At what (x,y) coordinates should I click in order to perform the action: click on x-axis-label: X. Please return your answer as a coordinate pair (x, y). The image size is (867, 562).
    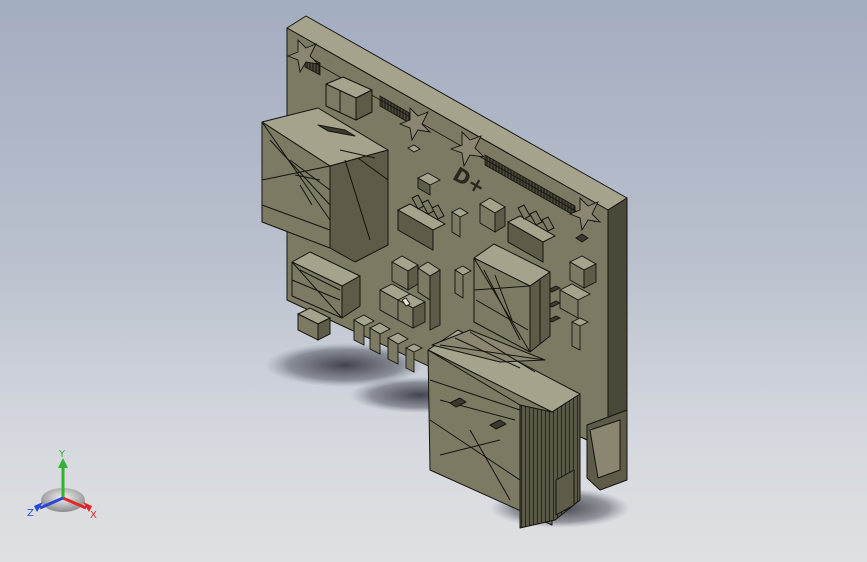
    Looking at the image, I should click on (93, 515).